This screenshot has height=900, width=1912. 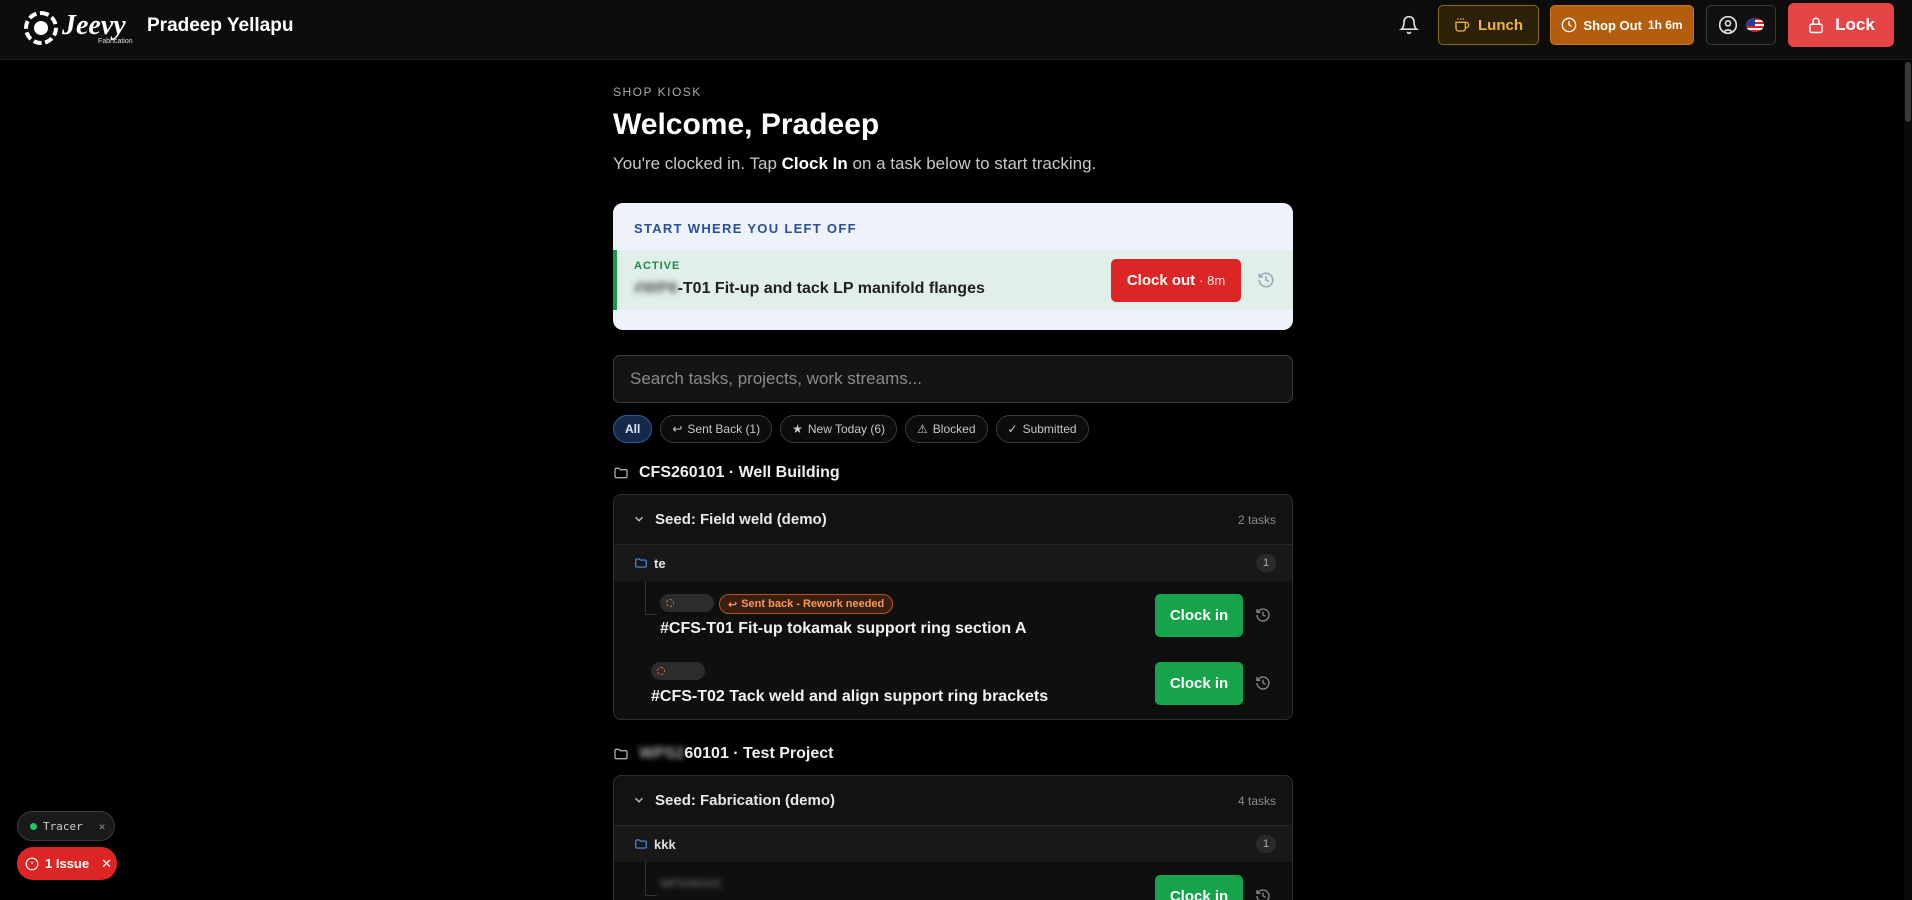 What do you see at coordinates (726, 473) in the screenshot?
I see `project-heading: CFS260101 · Well Building` at bounding box center [726, 473].